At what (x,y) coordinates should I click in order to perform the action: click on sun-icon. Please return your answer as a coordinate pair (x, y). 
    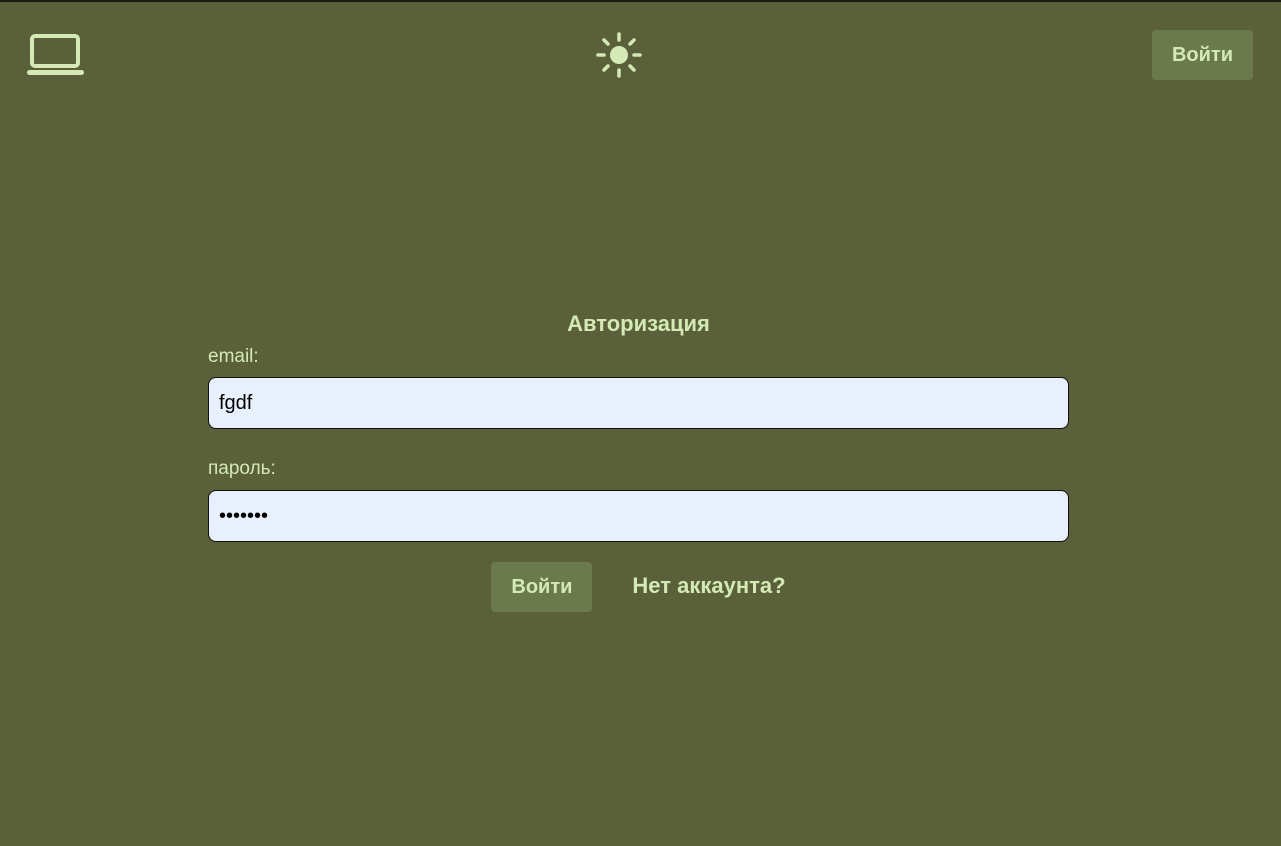
    Looking at the image, I should click on (619, 55).